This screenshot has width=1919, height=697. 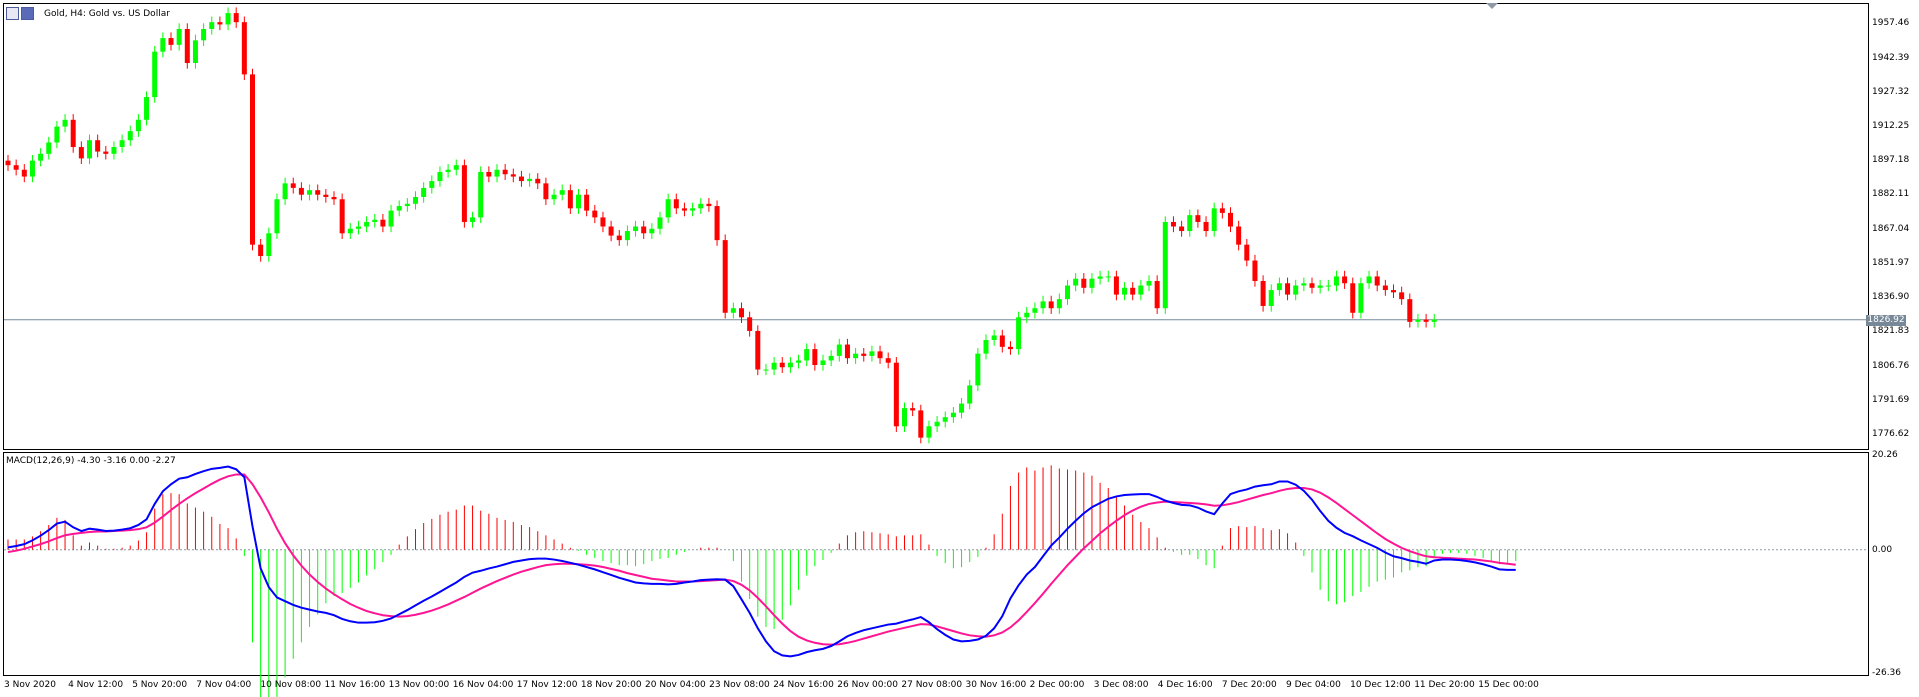 I want to click on current-price-label: 1826.92, so click(x=1886, y=320).